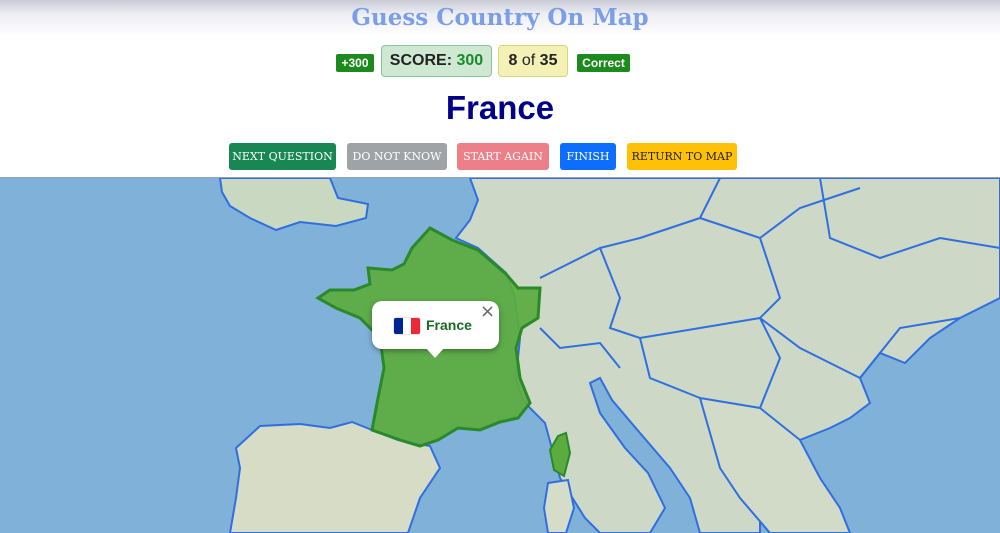 The width and height of the screenshot is (1000, 533). Describe the element at coordinates (415, 326) in the screenshot. I see `flag-stripe-red` at that location.